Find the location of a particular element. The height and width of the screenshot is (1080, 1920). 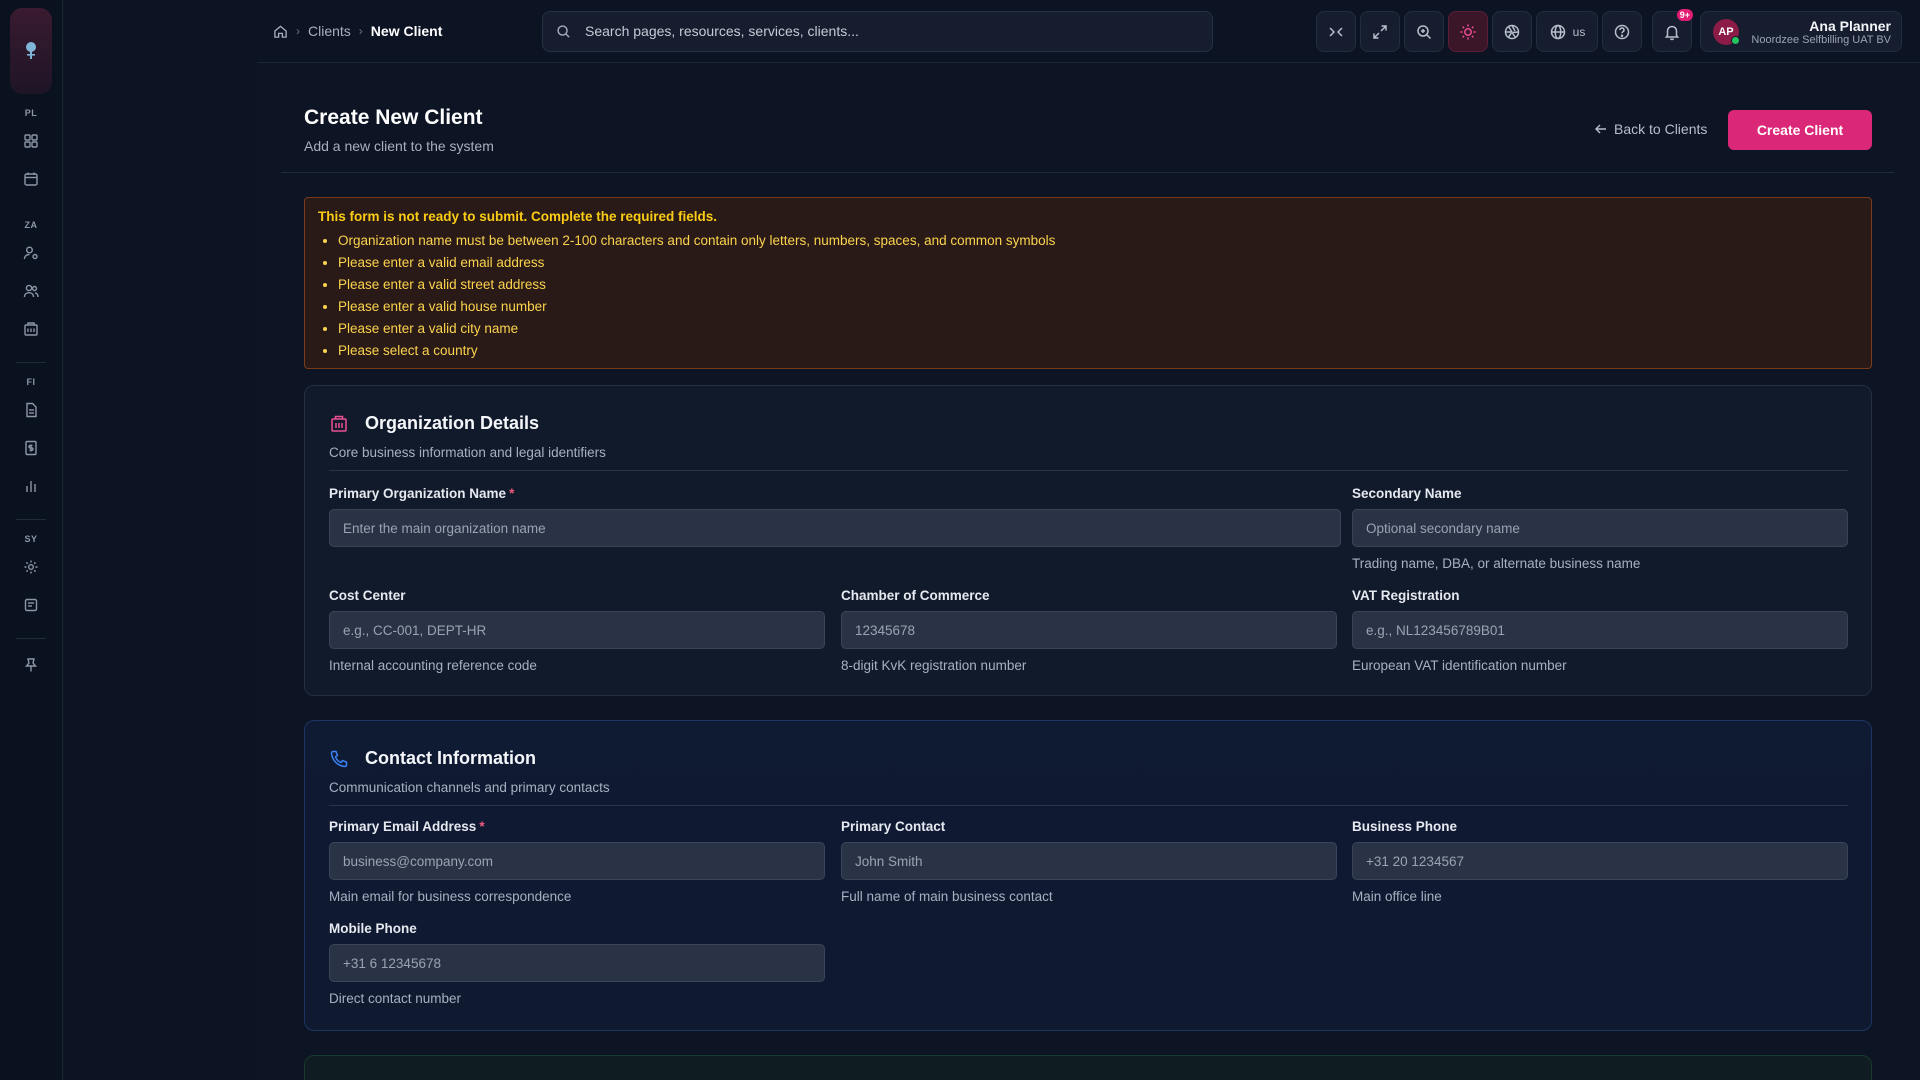

error-item: Please enter a valid city name is located at coordinates (1098, 329).